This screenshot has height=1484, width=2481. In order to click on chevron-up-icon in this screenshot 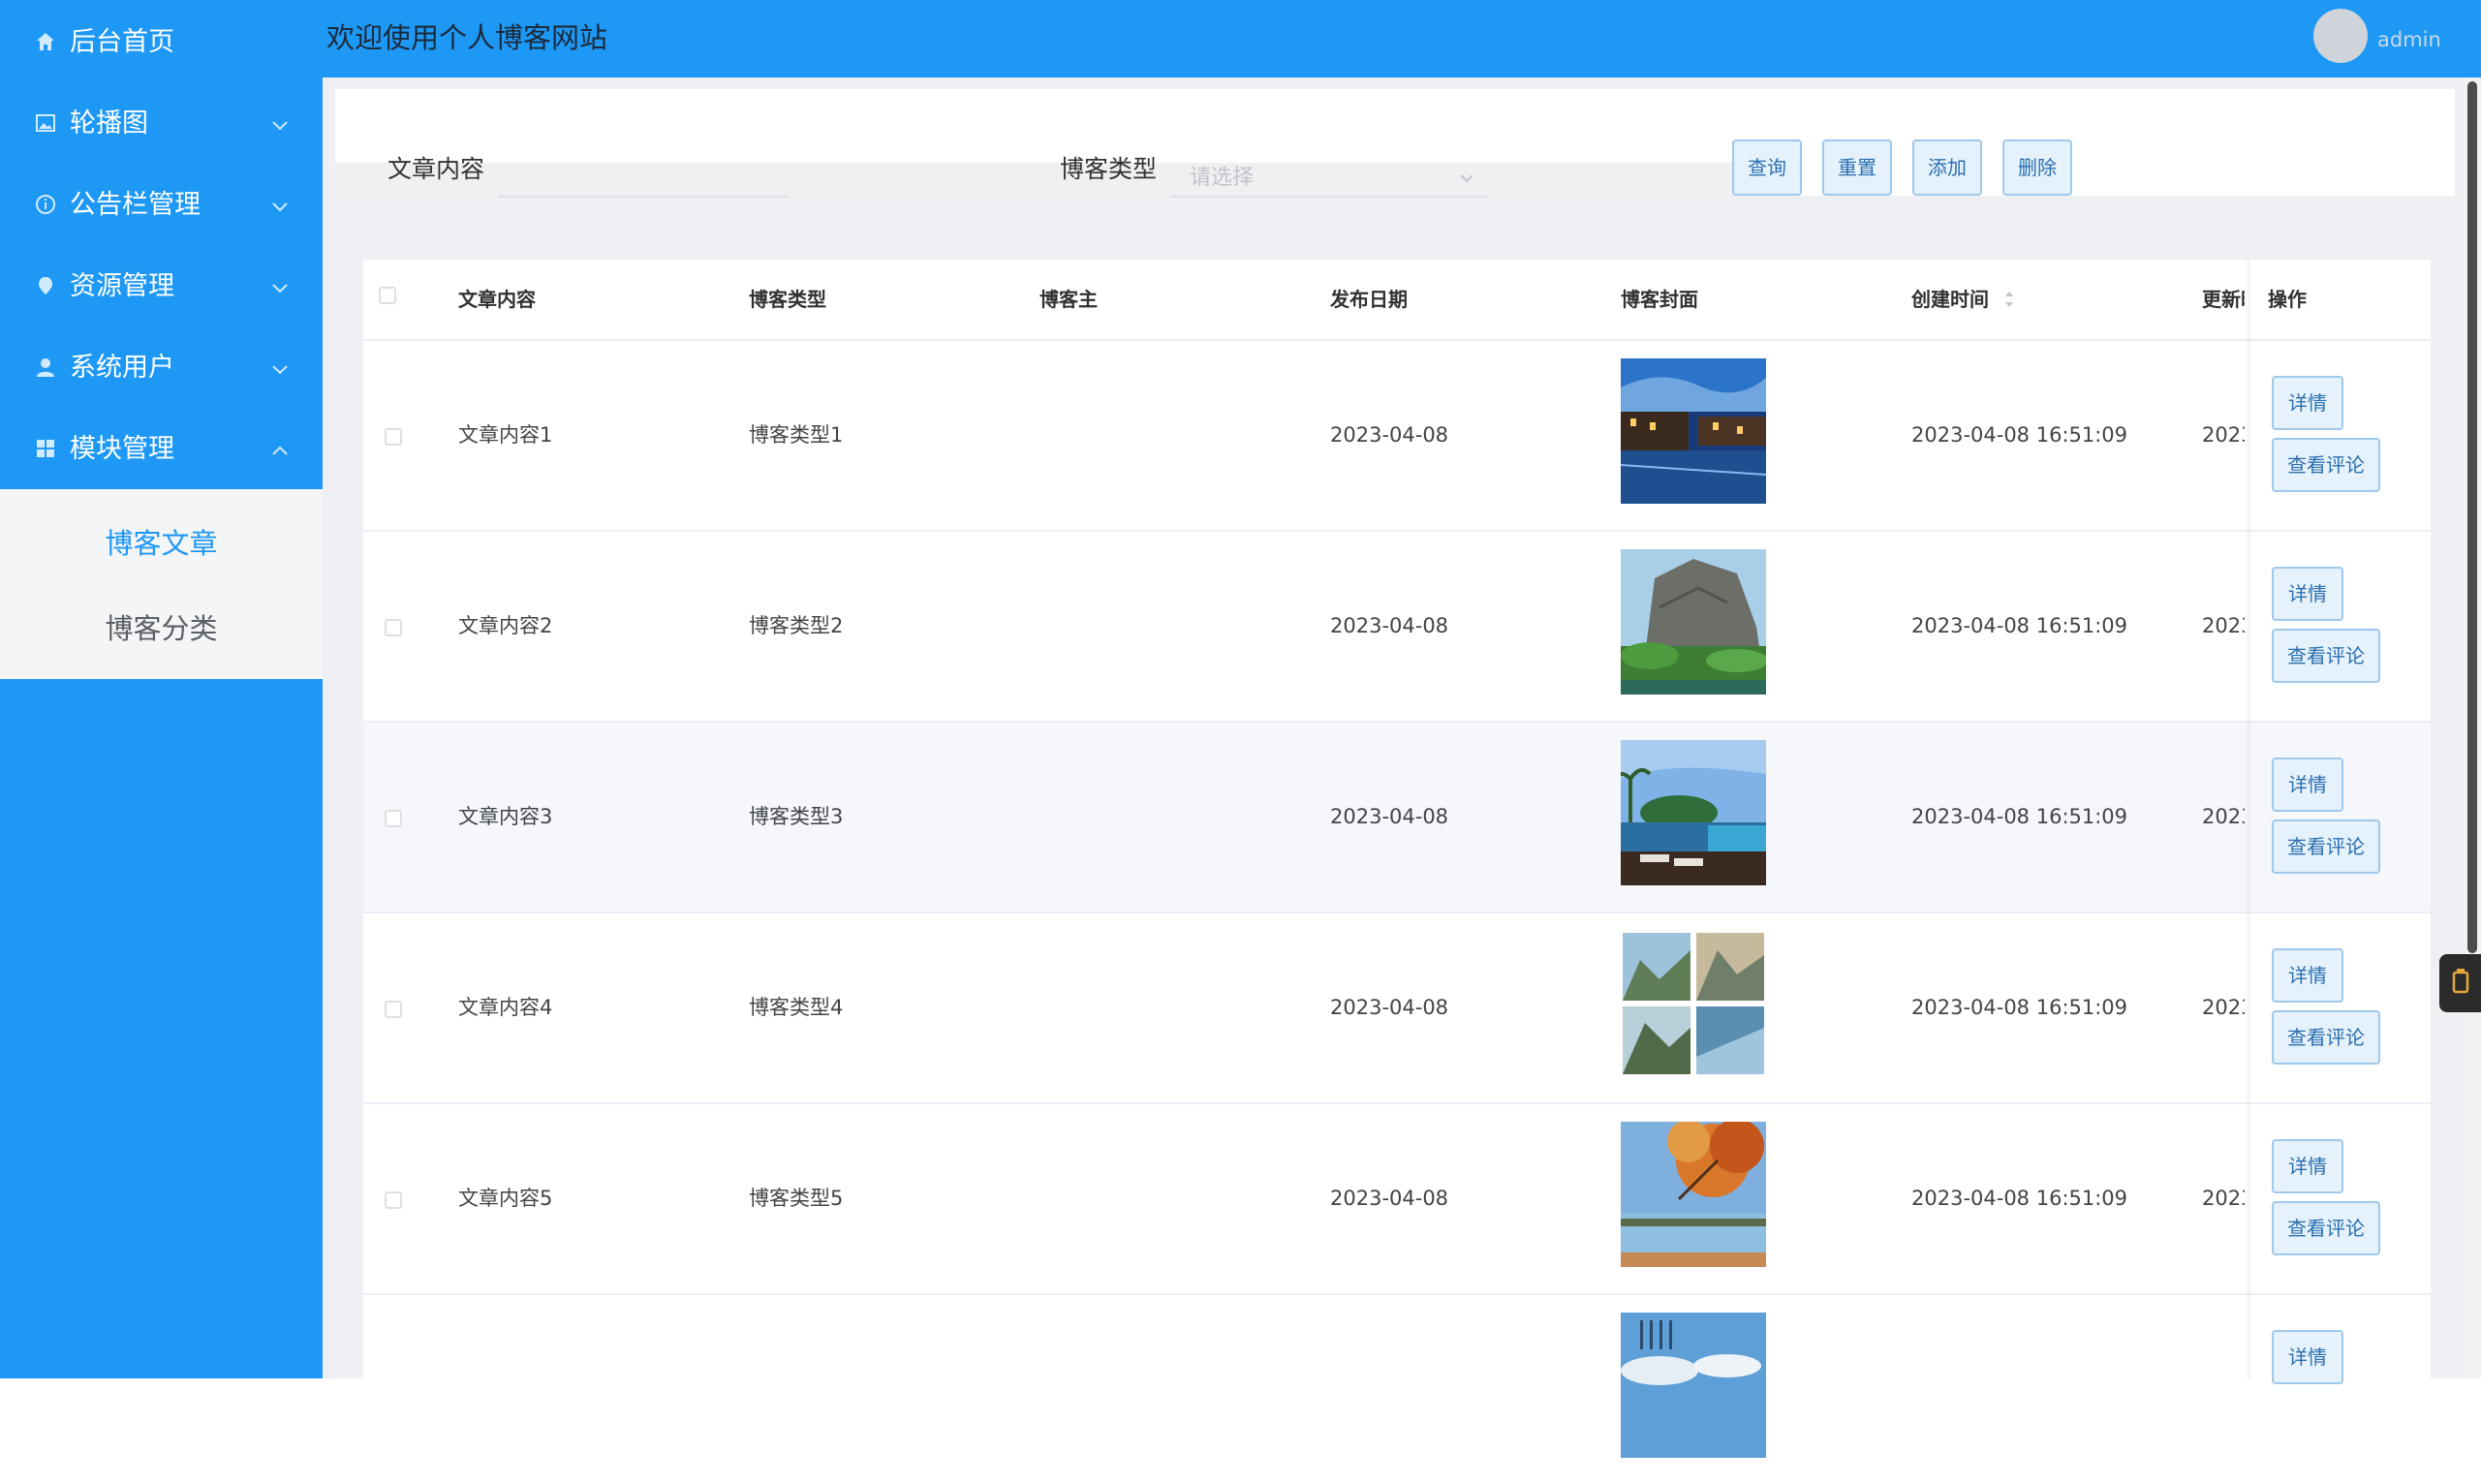, I will do `click(280, 448)`.